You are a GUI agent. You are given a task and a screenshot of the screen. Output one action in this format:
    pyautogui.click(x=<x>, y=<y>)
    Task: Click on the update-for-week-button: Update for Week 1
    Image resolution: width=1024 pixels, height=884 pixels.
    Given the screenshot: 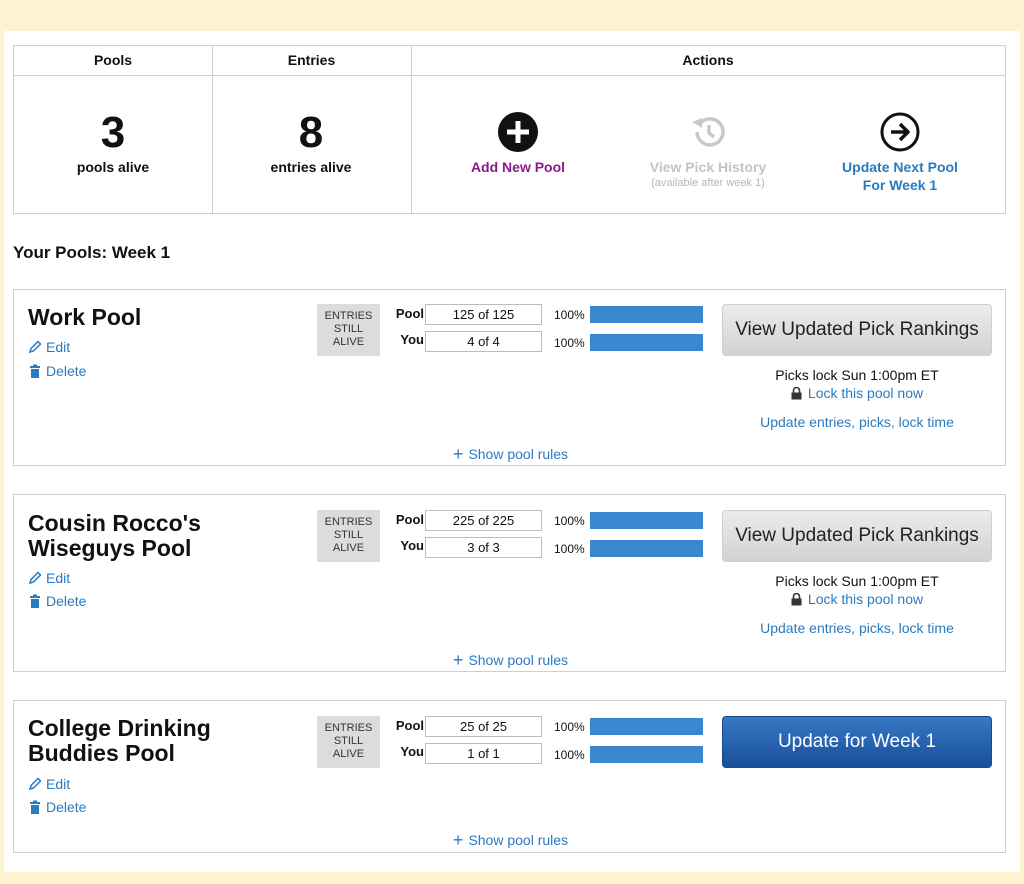 What is the action you would take?
    pyautogui.click(x=857, y=742)
    